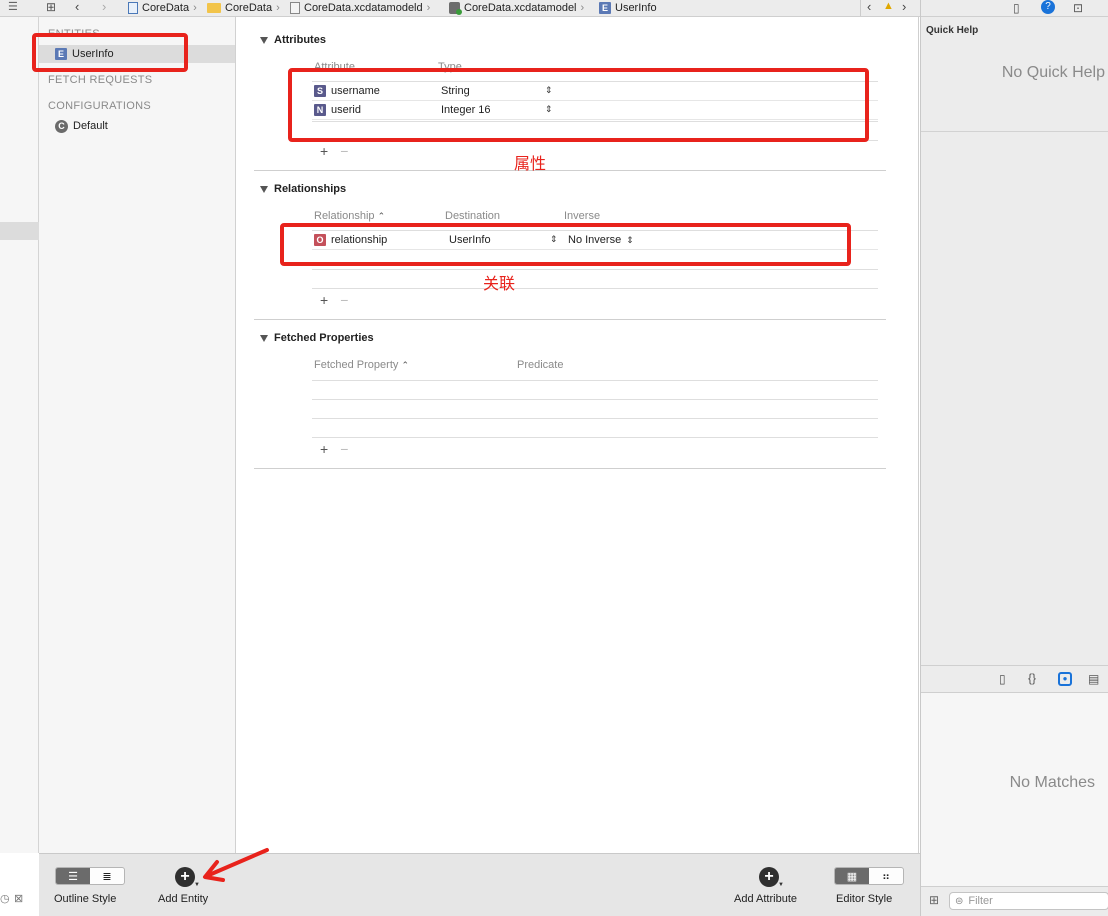  Describe the element at coordinates (344, 449) in the screenshot. I see `remove-fetched-property-minus-button: −` at that location.